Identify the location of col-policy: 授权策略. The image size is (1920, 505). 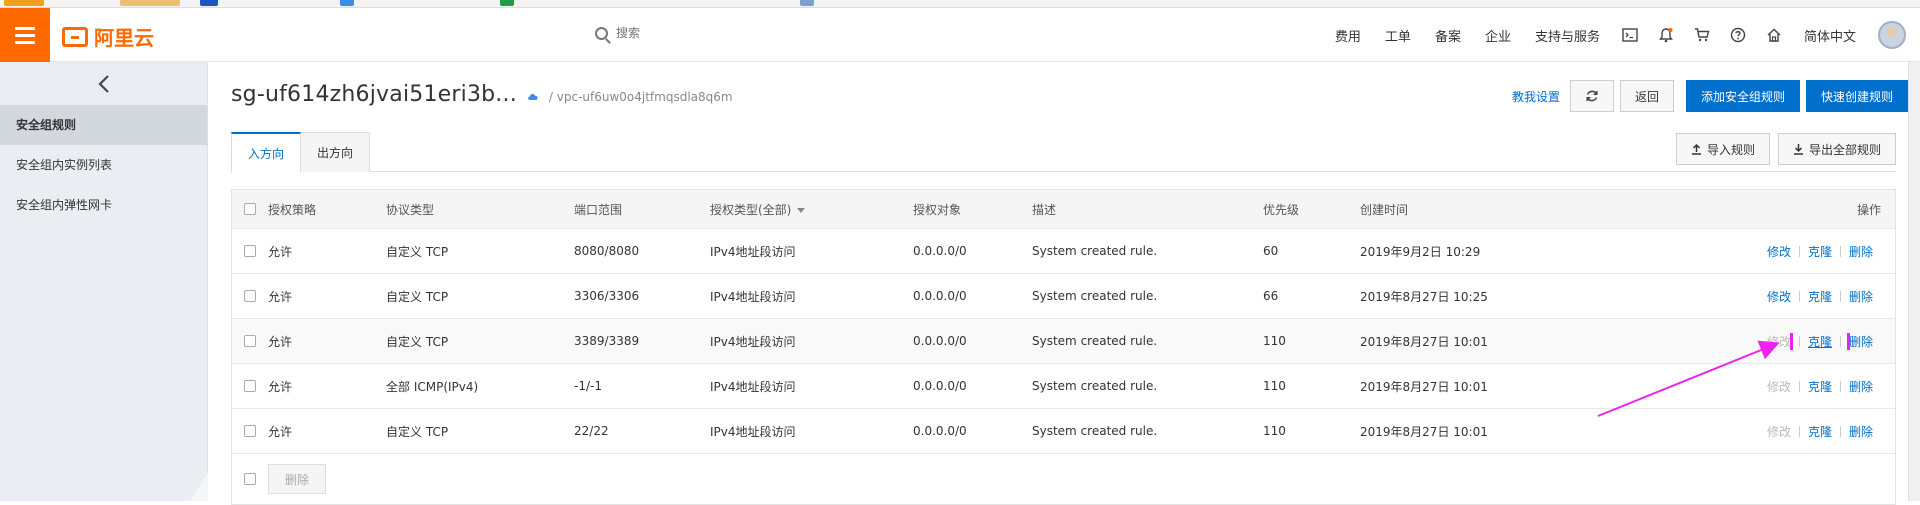
(292, 209).